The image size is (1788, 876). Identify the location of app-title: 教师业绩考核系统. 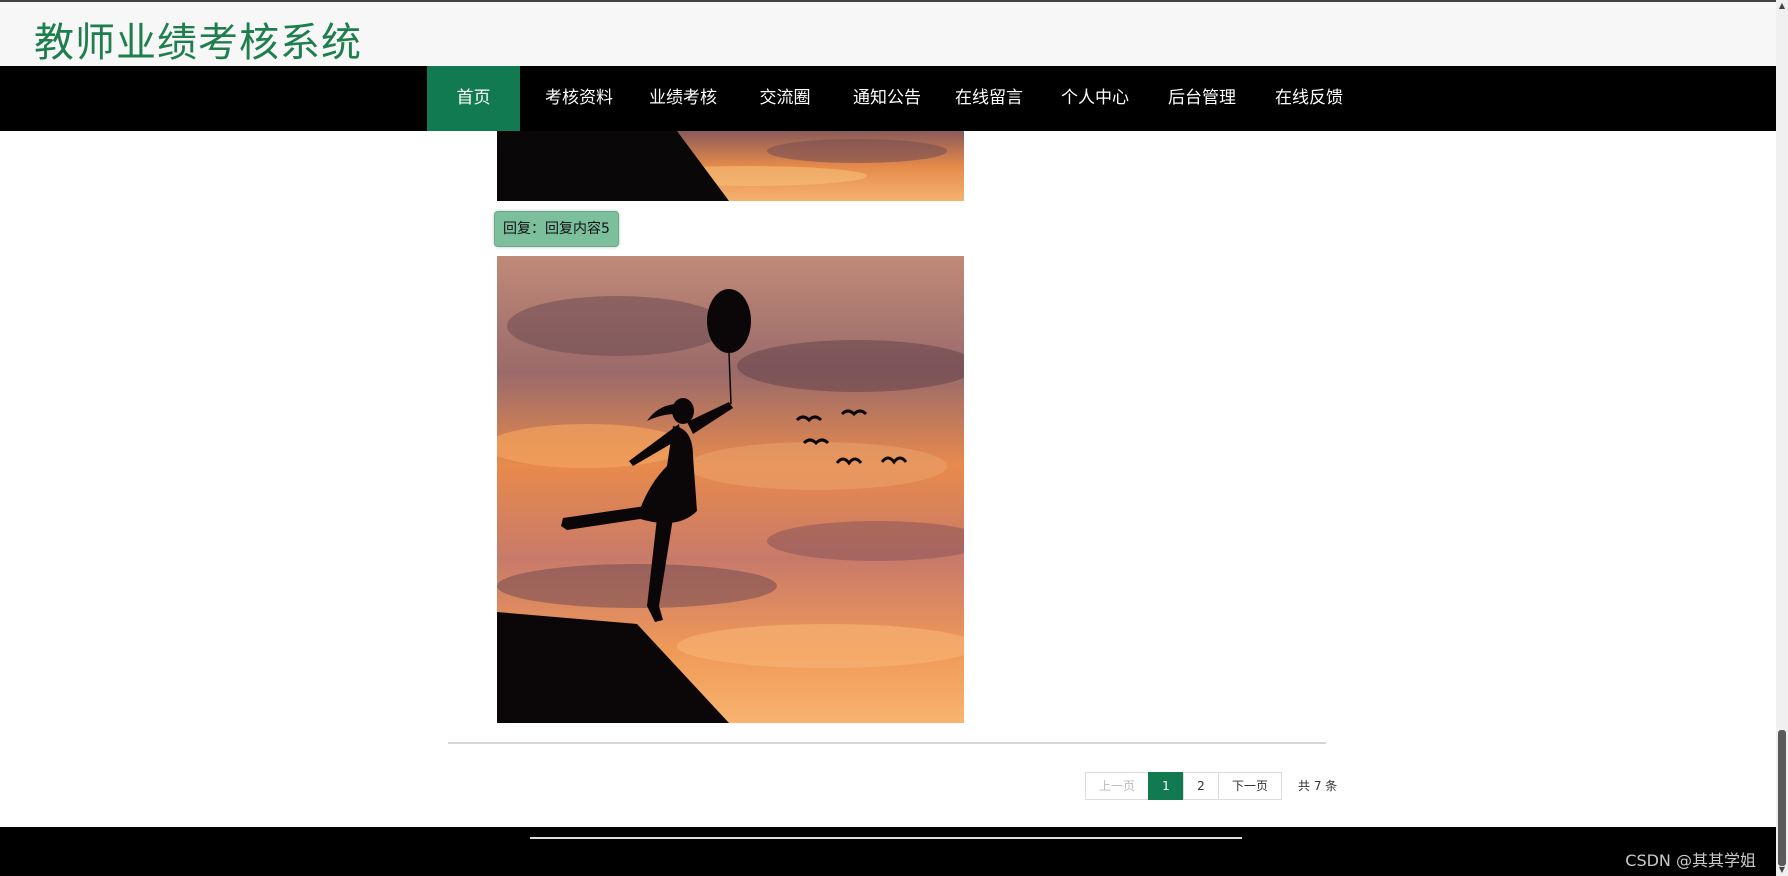
(198, 43).